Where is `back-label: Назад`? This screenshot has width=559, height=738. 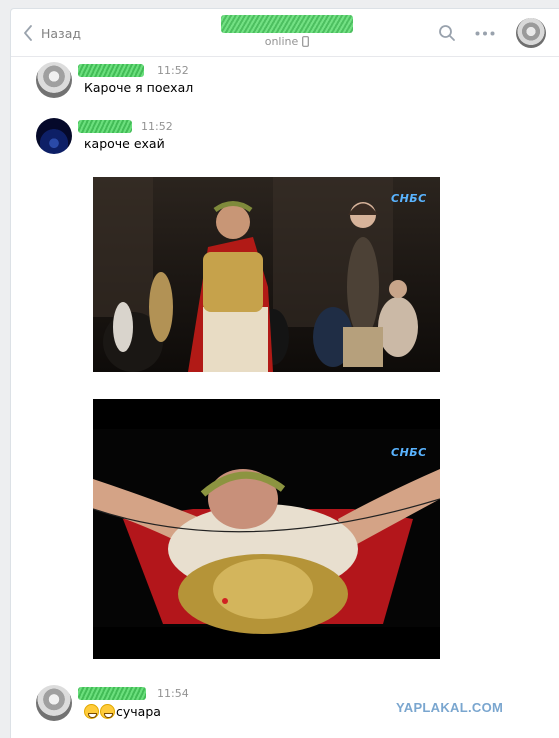
back-label: Назад is located at coordinates (61, 33).